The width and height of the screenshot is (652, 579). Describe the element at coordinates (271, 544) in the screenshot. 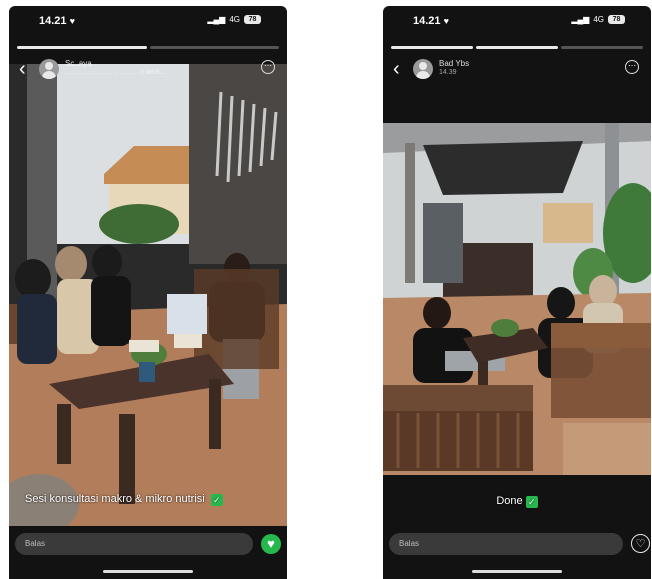

I see `heart-icon: ♥` at that location.